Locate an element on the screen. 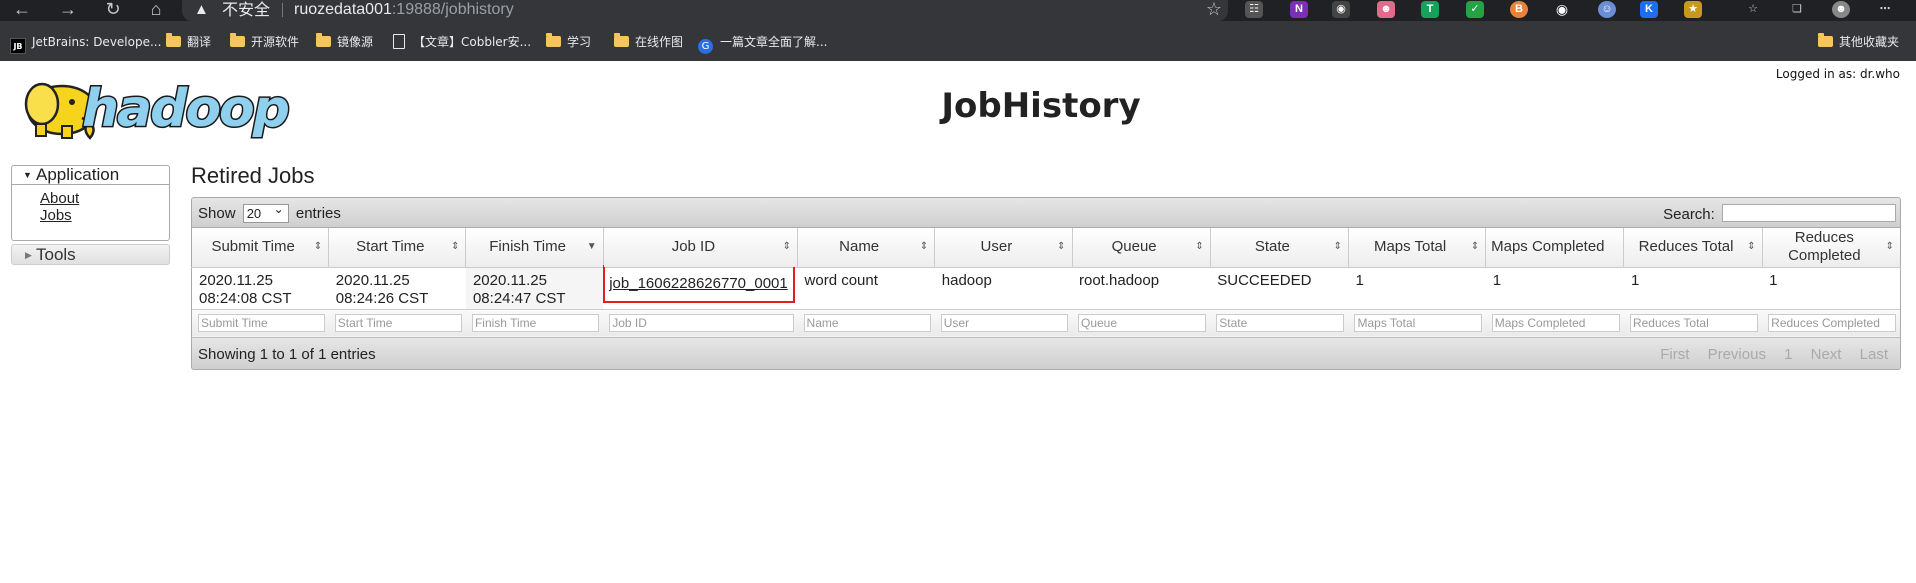 Image resolution: width=1916 pixels, height=583 pixels. vk-icon: K is located at coordinates (1649, 9).